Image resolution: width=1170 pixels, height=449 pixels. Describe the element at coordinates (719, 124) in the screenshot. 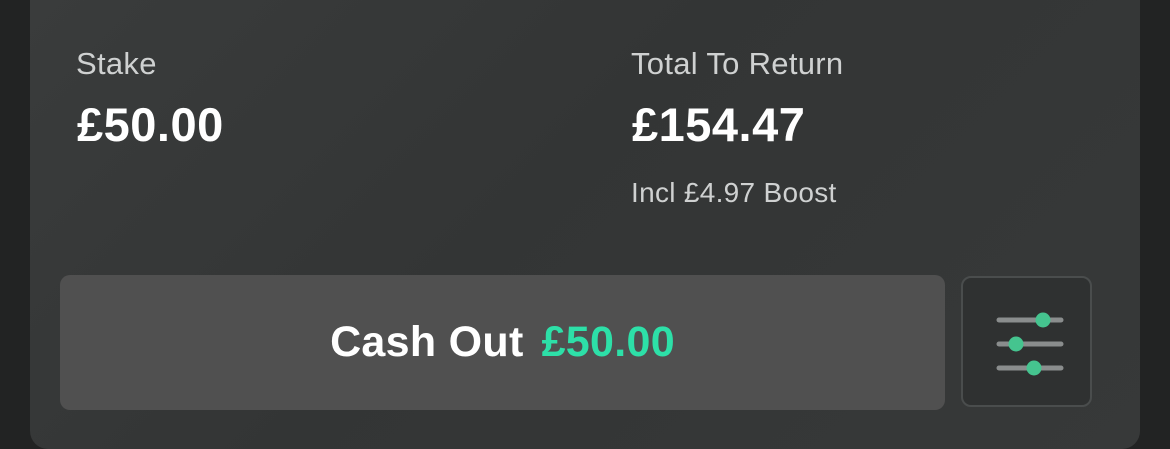

I see `total-return-amount: £154.47` at that location.